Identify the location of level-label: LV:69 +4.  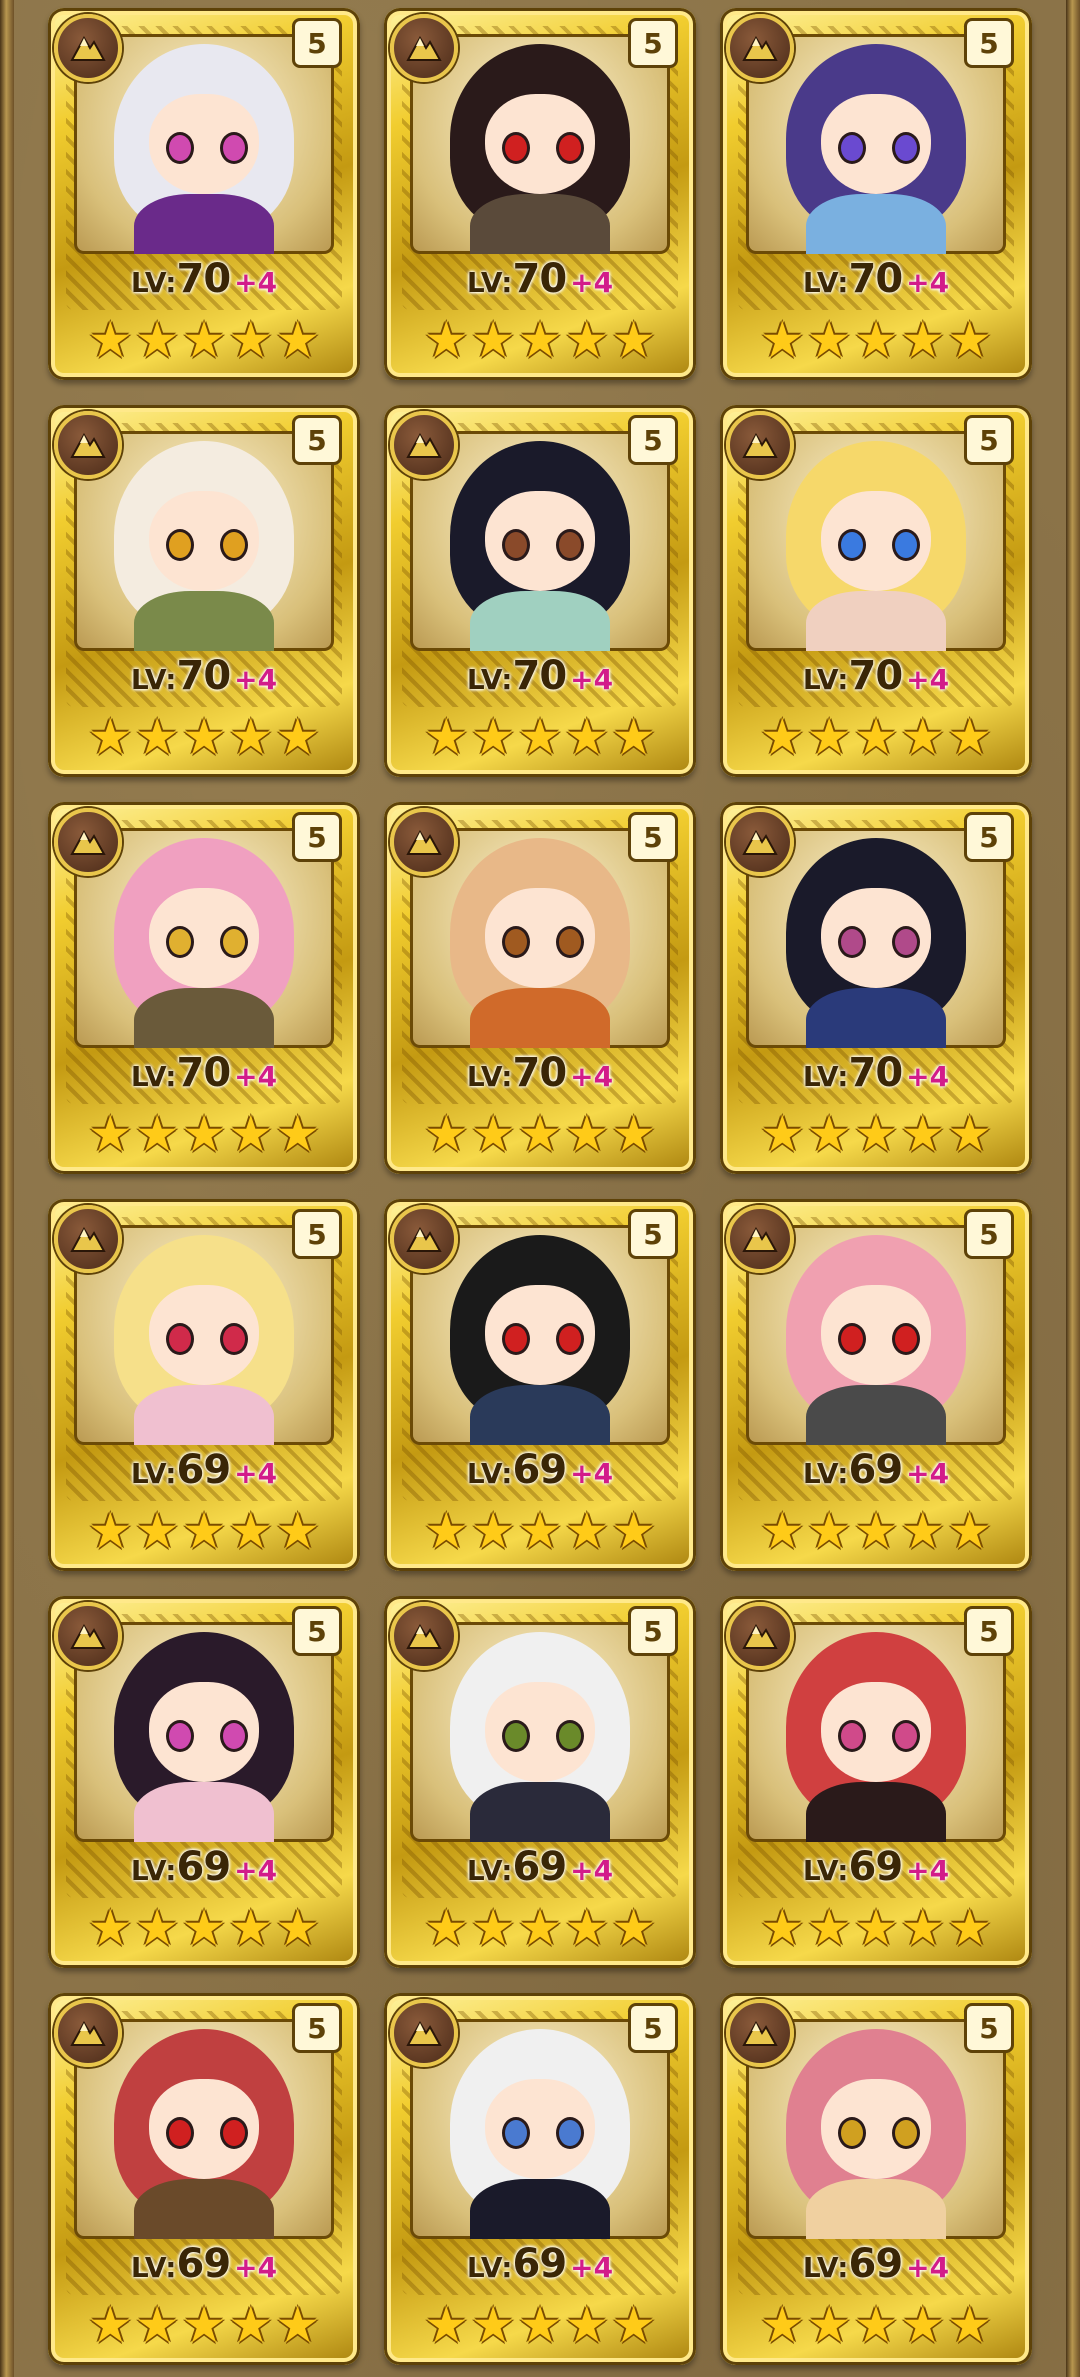
(540, 1470).